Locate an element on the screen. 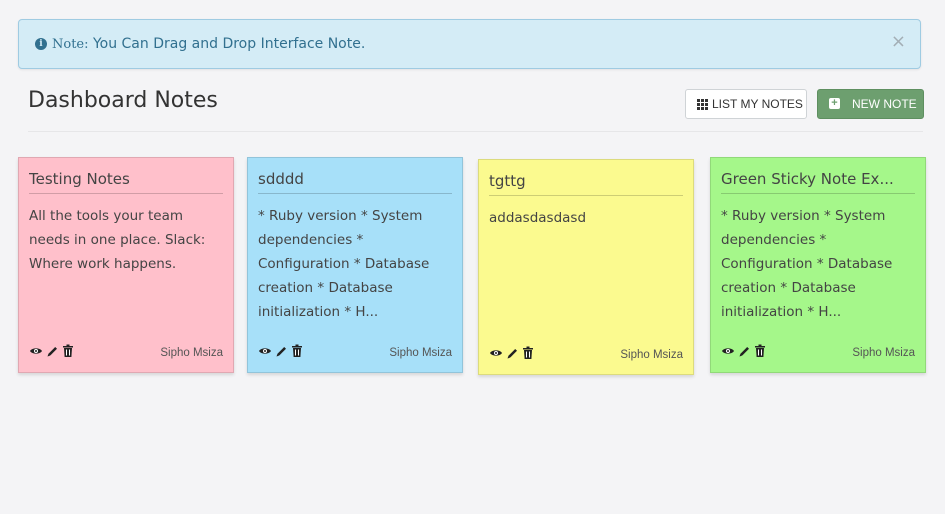 The width and height of the screenshot is (945, 514). note-title: Testing Notes is located at coordinates (126, 182).